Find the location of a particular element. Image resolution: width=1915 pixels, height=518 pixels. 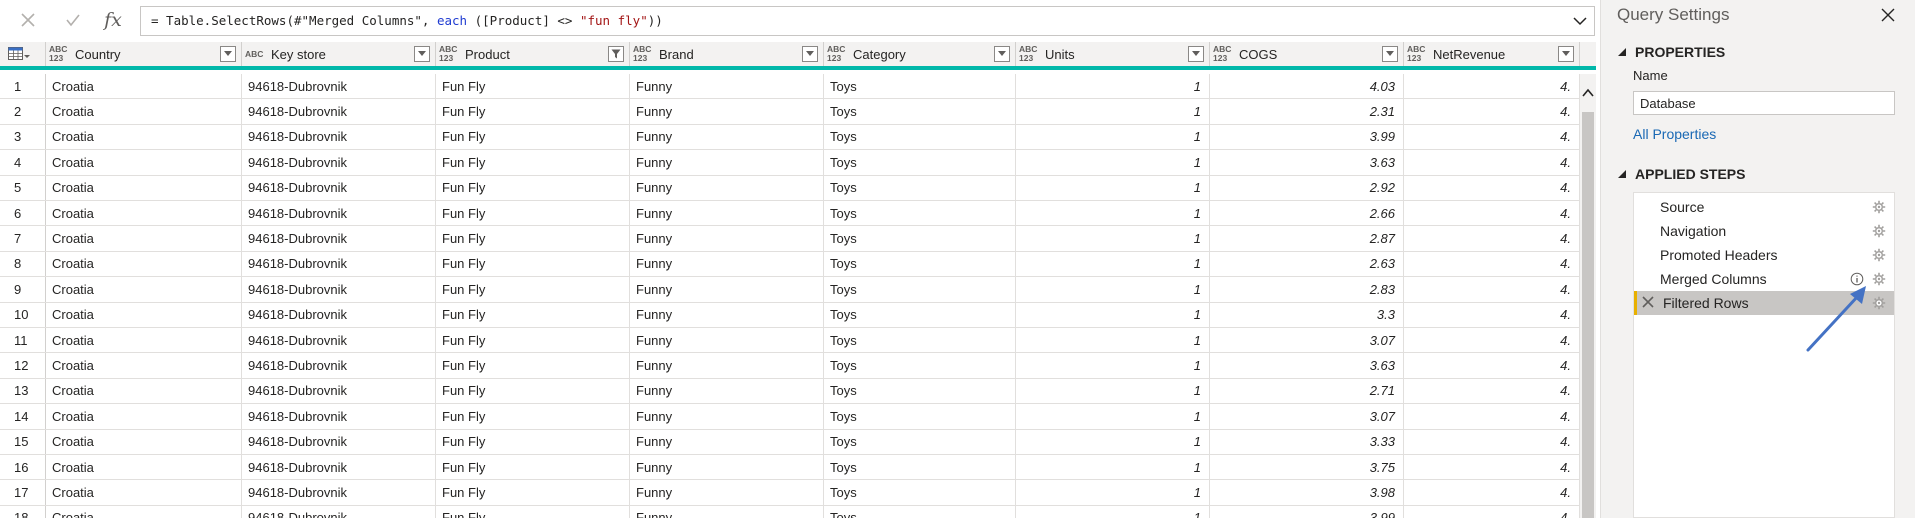

cancel-formula-button is located at coordinates (28, 20).